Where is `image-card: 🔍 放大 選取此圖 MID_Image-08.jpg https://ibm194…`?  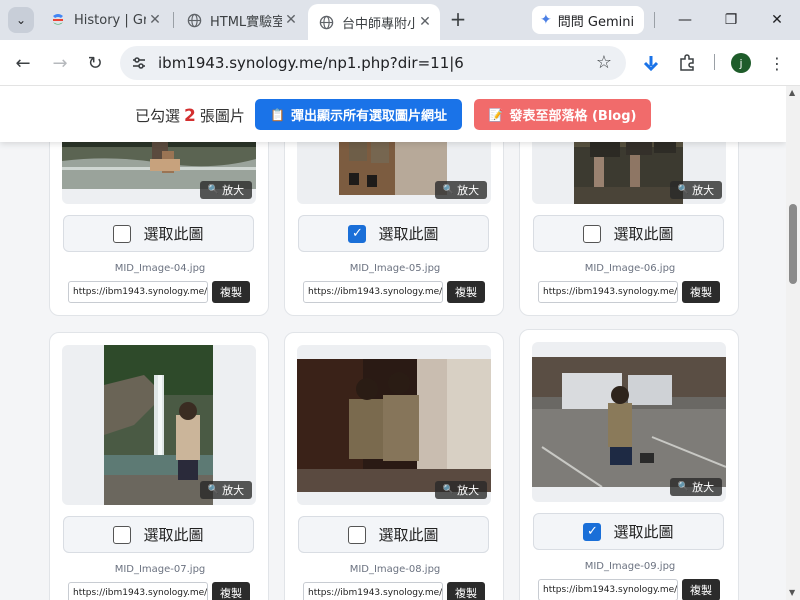 image-card: 🔍 放大 選取此圖 MID_Image-08.jpg https://ibm194… is located at coordinates (394, 466).